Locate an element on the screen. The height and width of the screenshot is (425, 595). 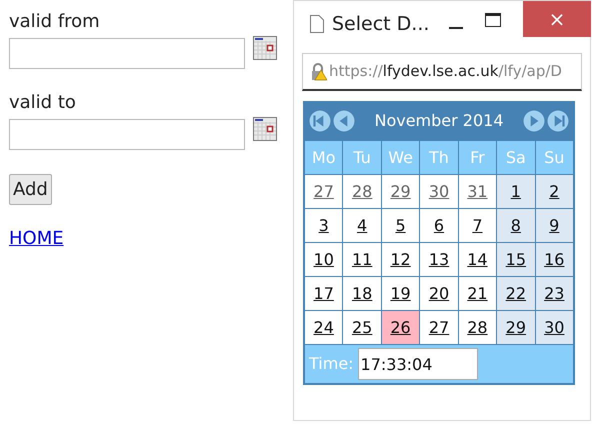
weekday-header: Tu is located at coordinates (362, 157).